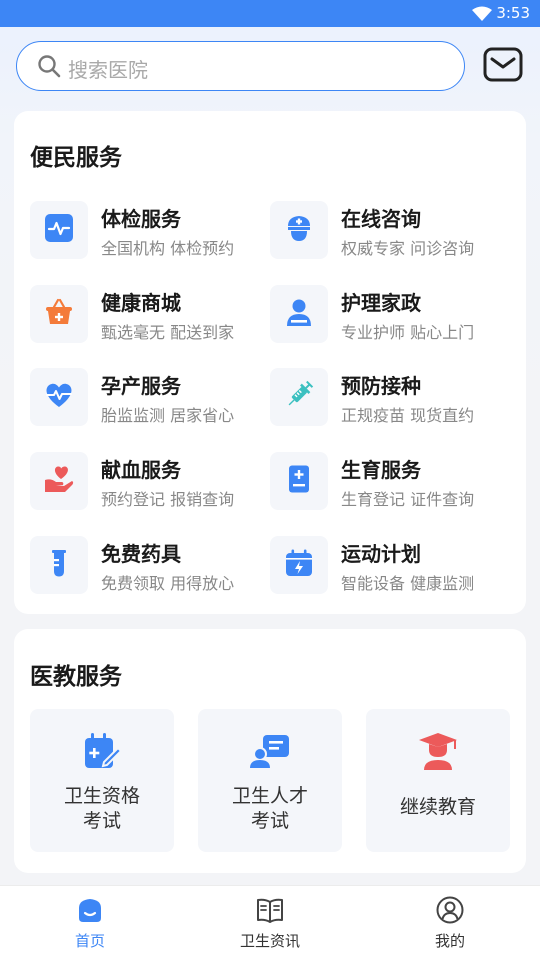  I want to click on bottom-tab-bar: 首页 卫生资讯 我的, so click(270, 922).